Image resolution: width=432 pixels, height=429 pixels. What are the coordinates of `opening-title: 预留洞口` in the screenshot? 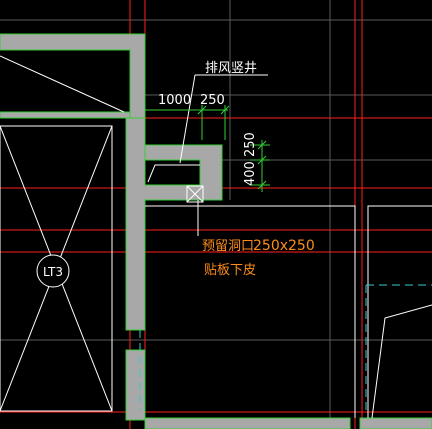 It's located at (228, 246).